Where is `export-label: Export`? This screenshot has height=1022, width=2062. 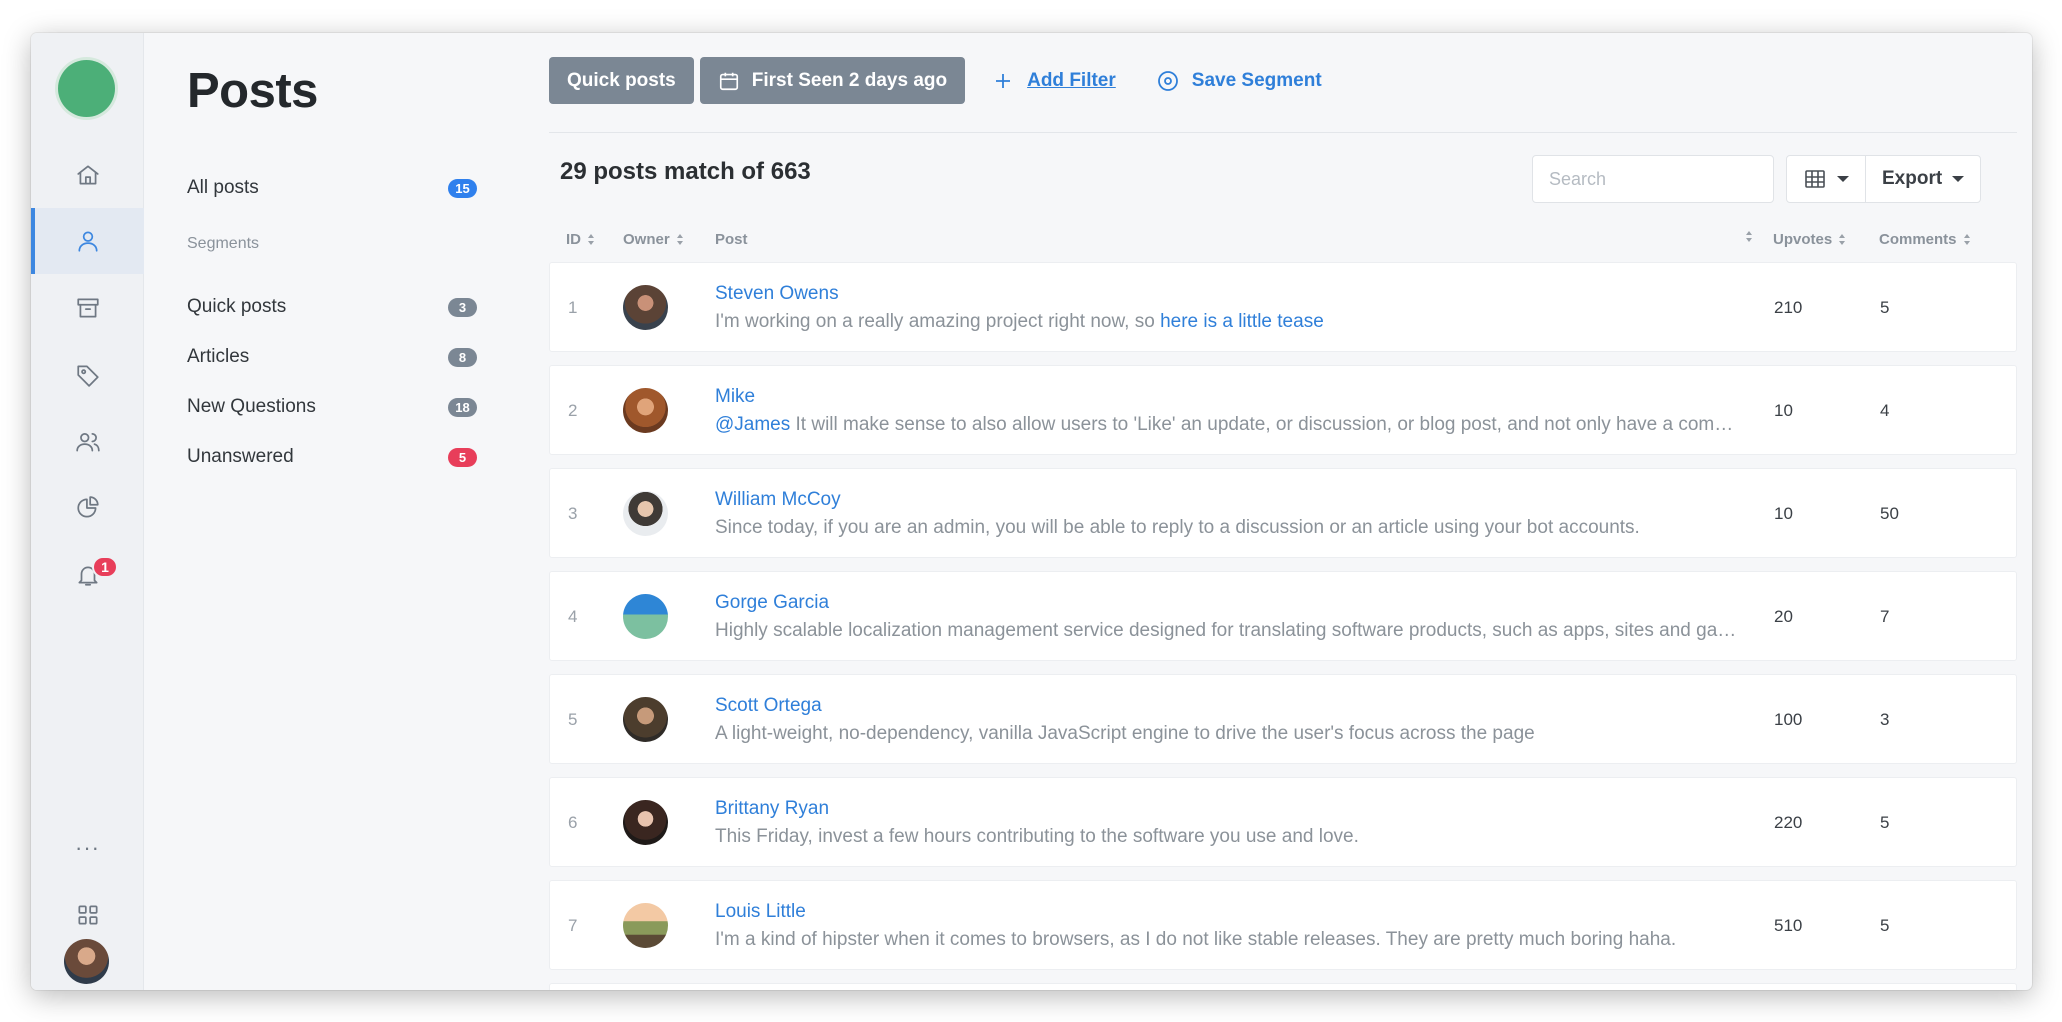 export-label: Export is located at coordinates (1912, 178).